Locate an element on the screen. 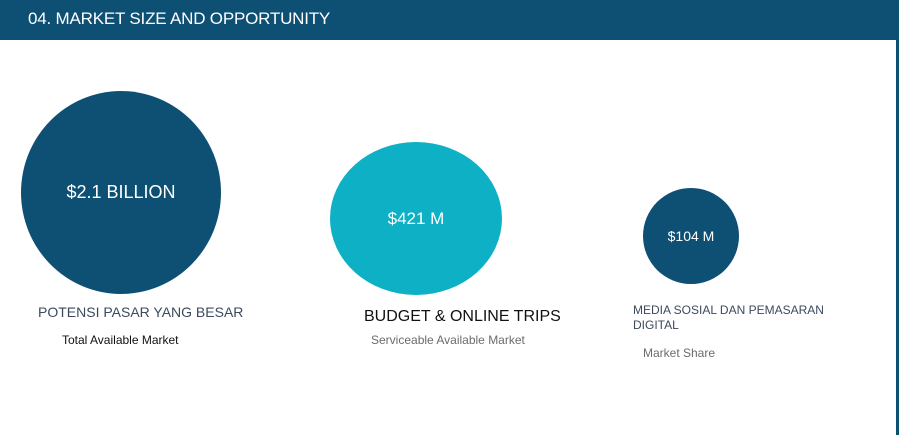 This screenshot has height=435, width=899. market-value-tam: $2.1 BILLION is located at coordinates (121, 192).